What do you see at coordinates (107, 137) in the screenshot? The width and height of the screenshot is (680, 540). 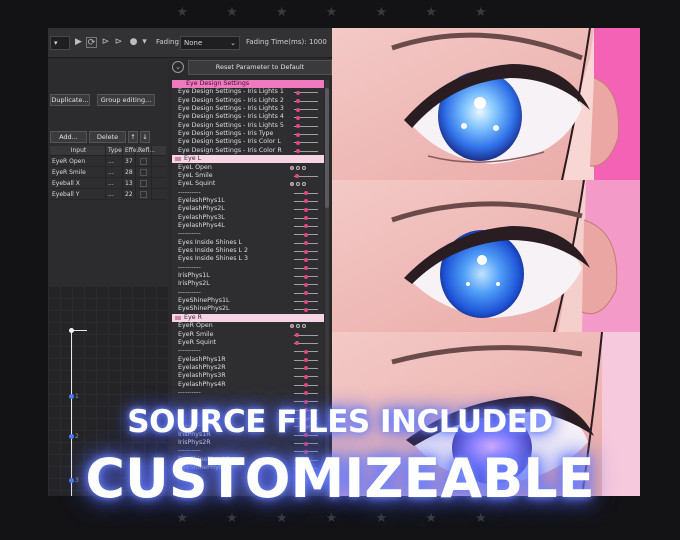 I see `delete-button: Delete` at bounding box center [107, 137].